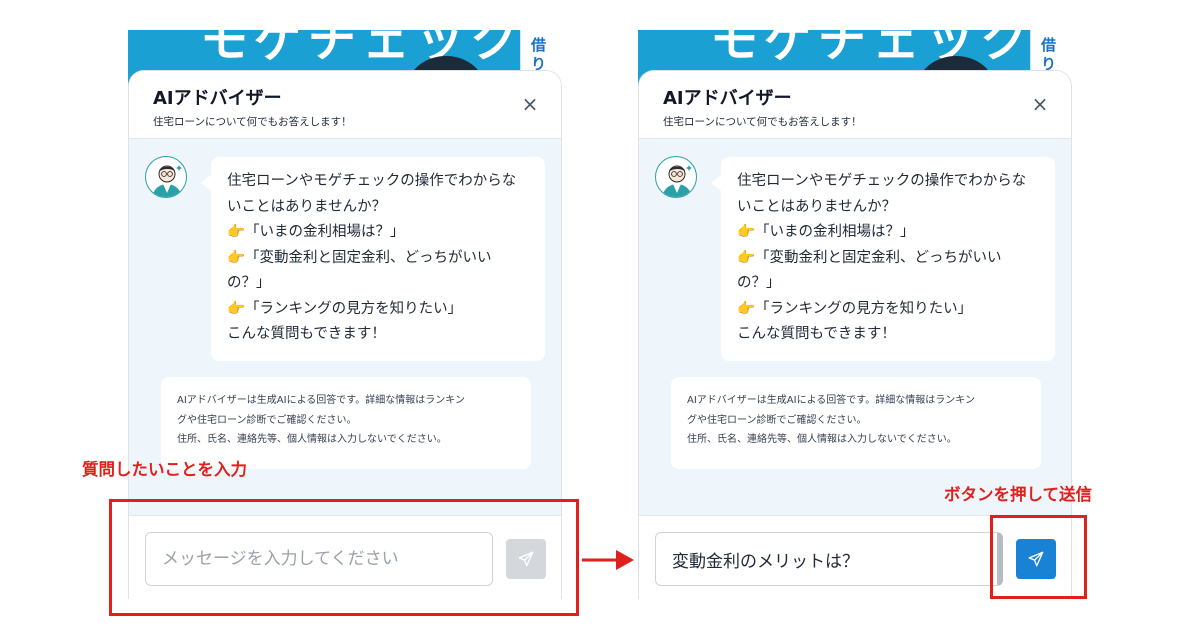 This screenshot has height=630, width=1200. I want to click on step2-annotation-label: ボタンを押して送信, so click(1018, 494).